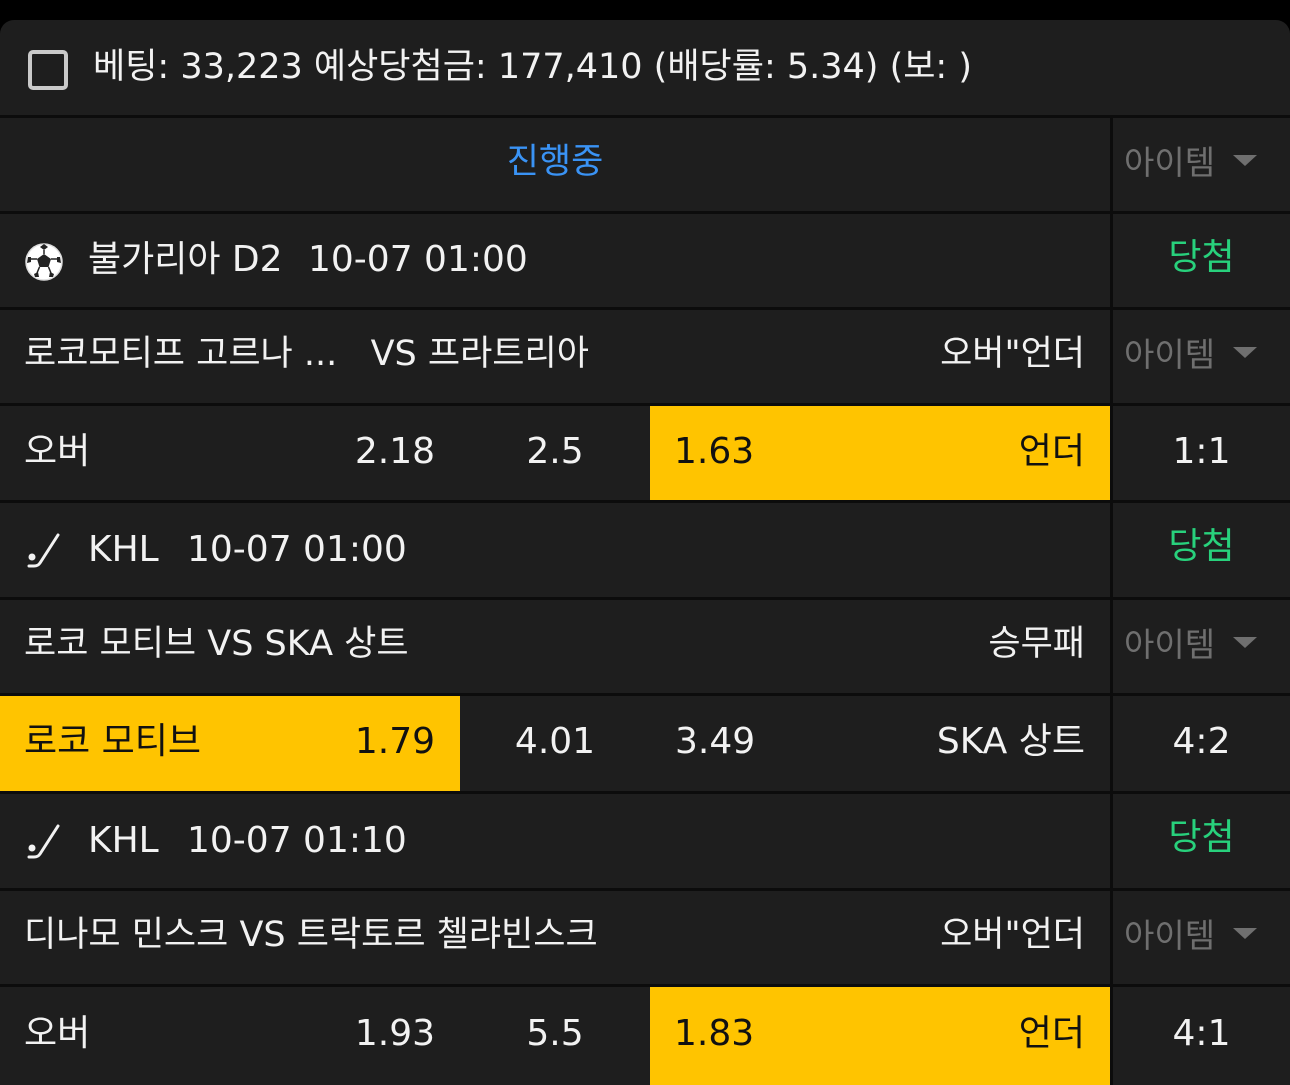 This screenshot has height=1085, width=1290. What do you see at coordinates (395, 1034) in the screenshot?
I see `odds-left-value: 1.93` at bounding box center [395, 1034].